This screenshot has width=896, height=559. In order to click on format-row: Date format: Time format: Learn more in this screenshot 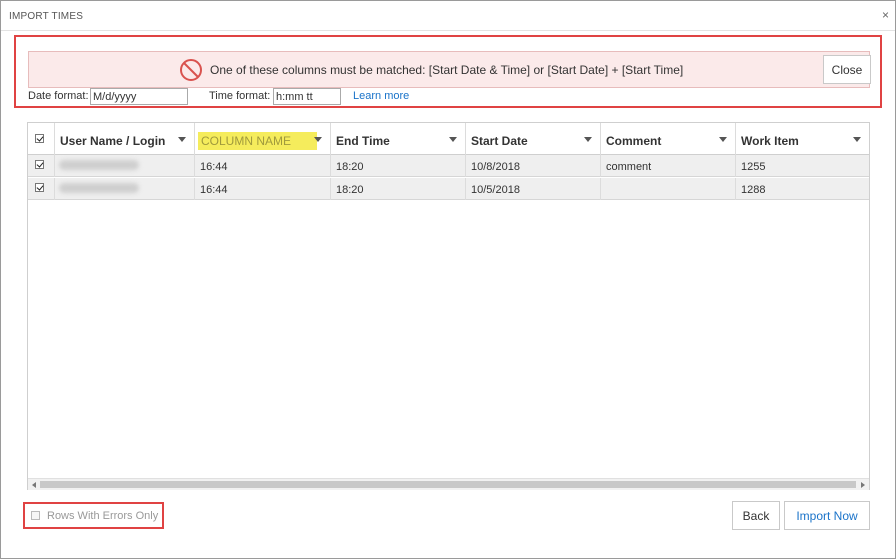, I will do `click(278, 97)`.